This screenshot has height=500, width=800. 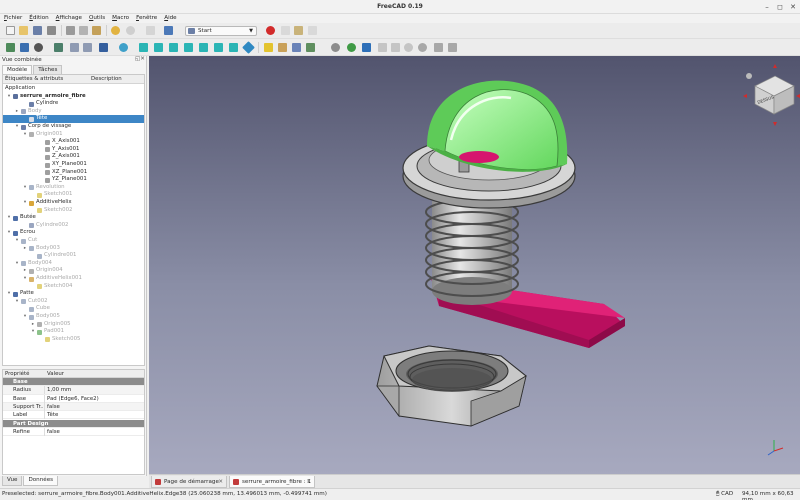 I want to click on tree-item: ▾ Revolution, so click(x=73, y=188).